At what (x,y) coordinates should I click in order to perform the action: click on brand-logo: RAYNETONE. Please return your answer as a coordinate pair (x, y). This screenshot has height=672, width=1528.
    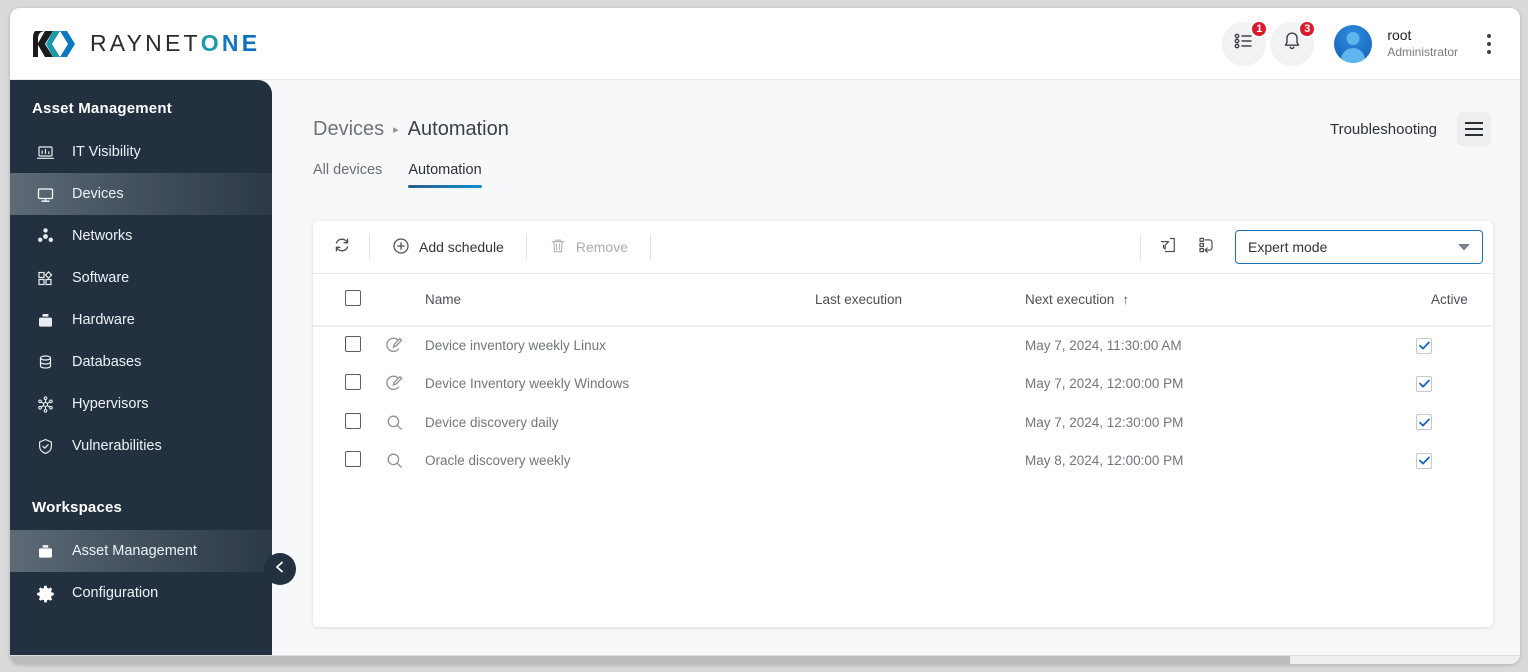
    Looking at the image, I should click on (146, 44).